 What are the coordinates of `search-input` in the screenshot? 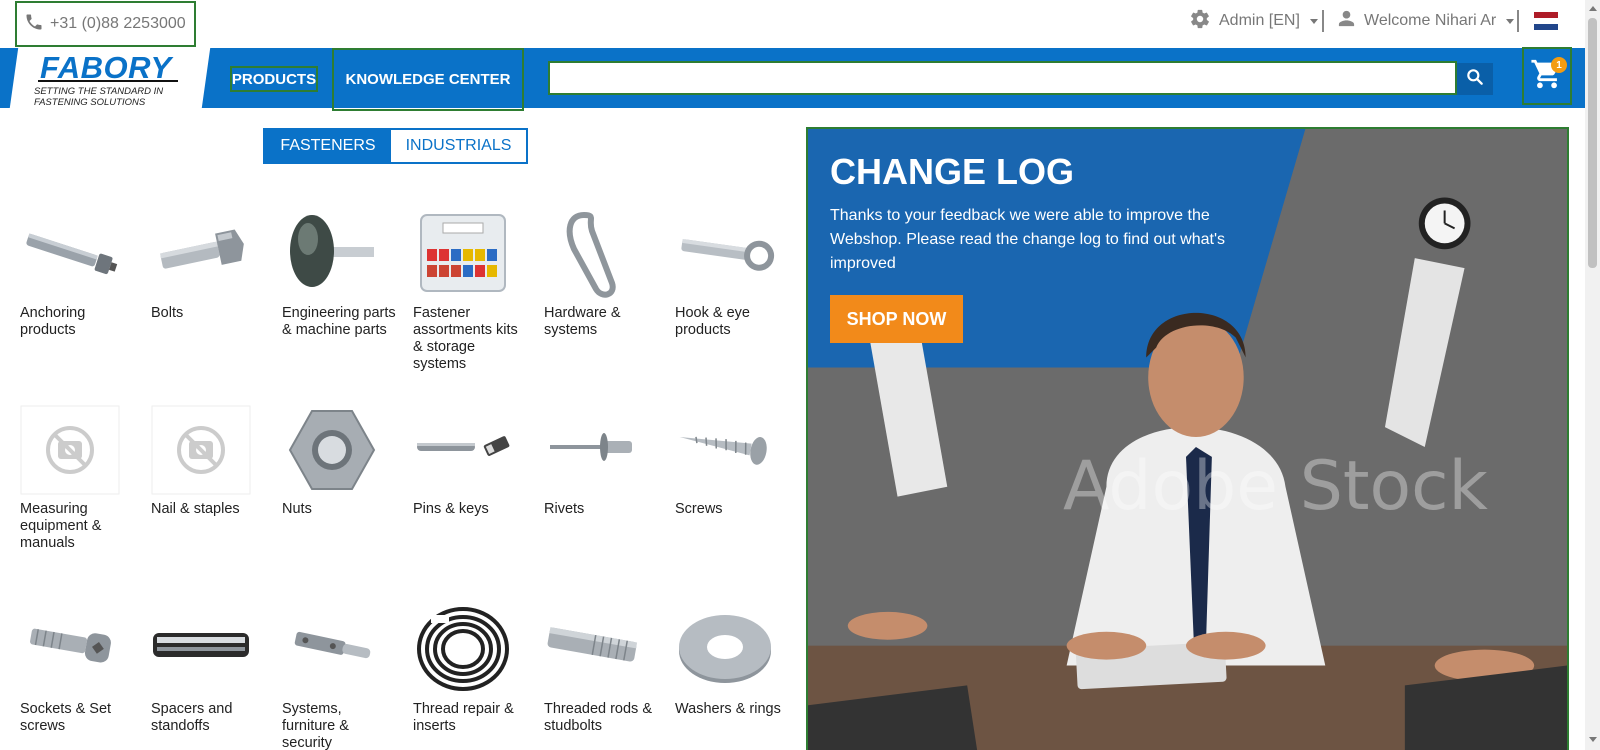 It's located at (1002, 78).